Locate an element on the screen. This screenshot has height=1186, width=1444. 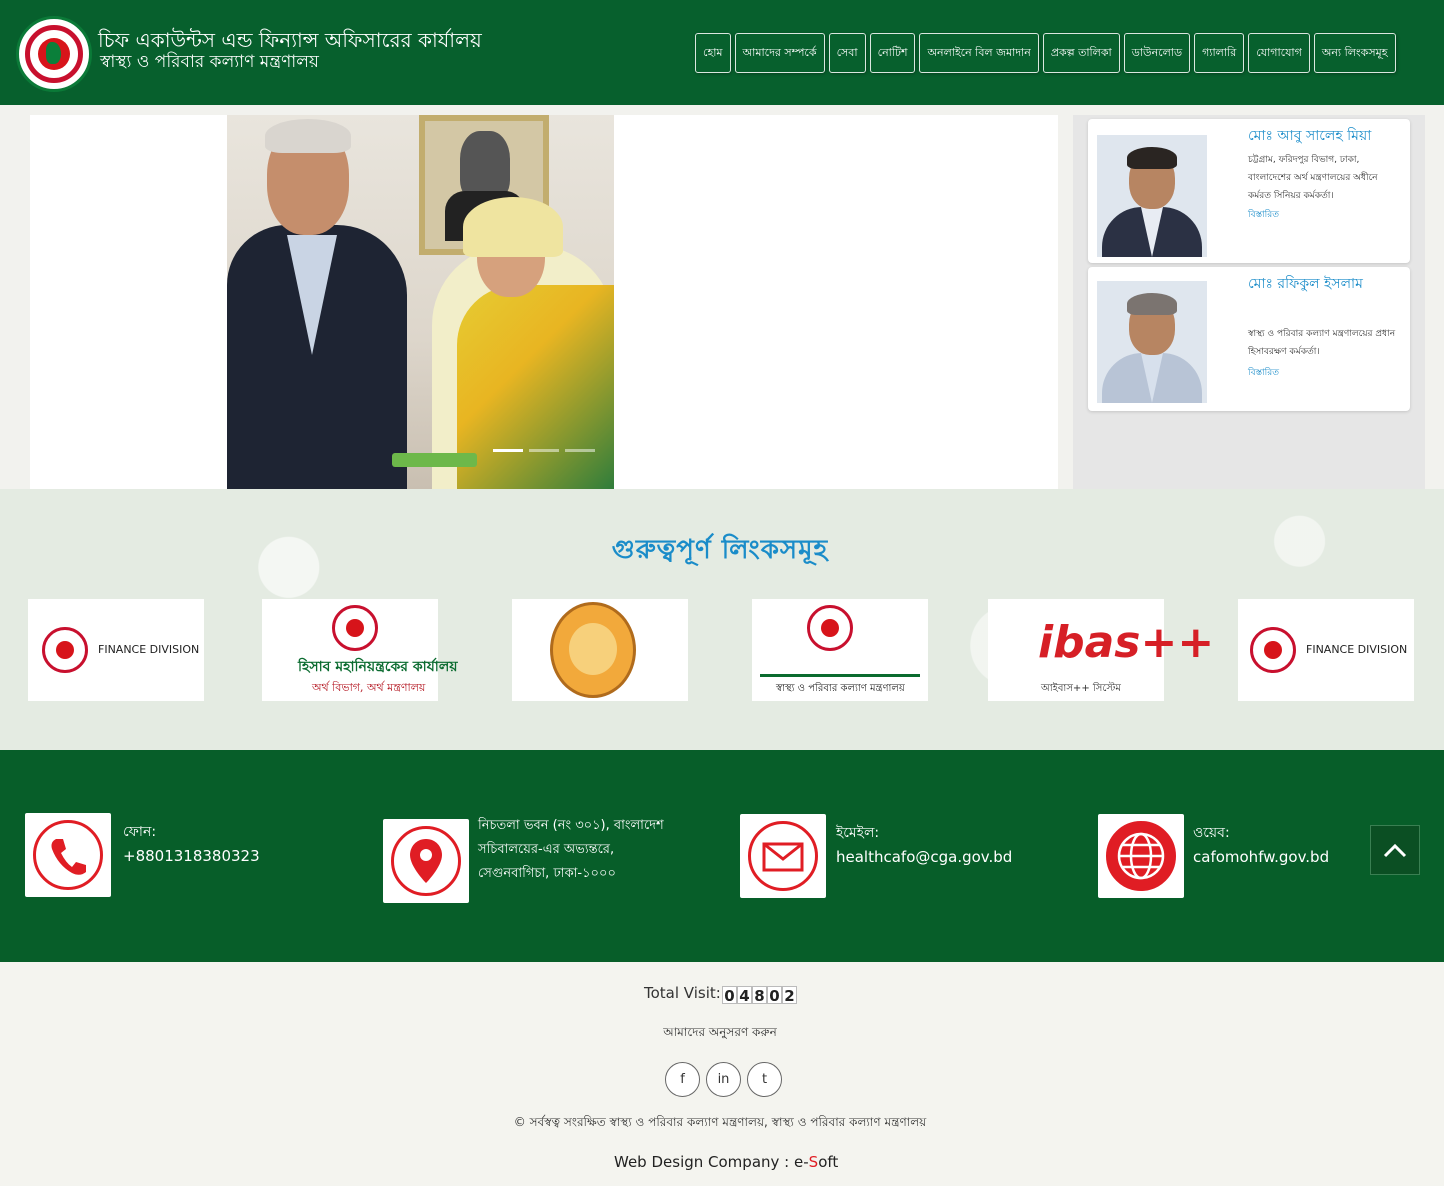
emblem-map is located at coordinates (53, 53).